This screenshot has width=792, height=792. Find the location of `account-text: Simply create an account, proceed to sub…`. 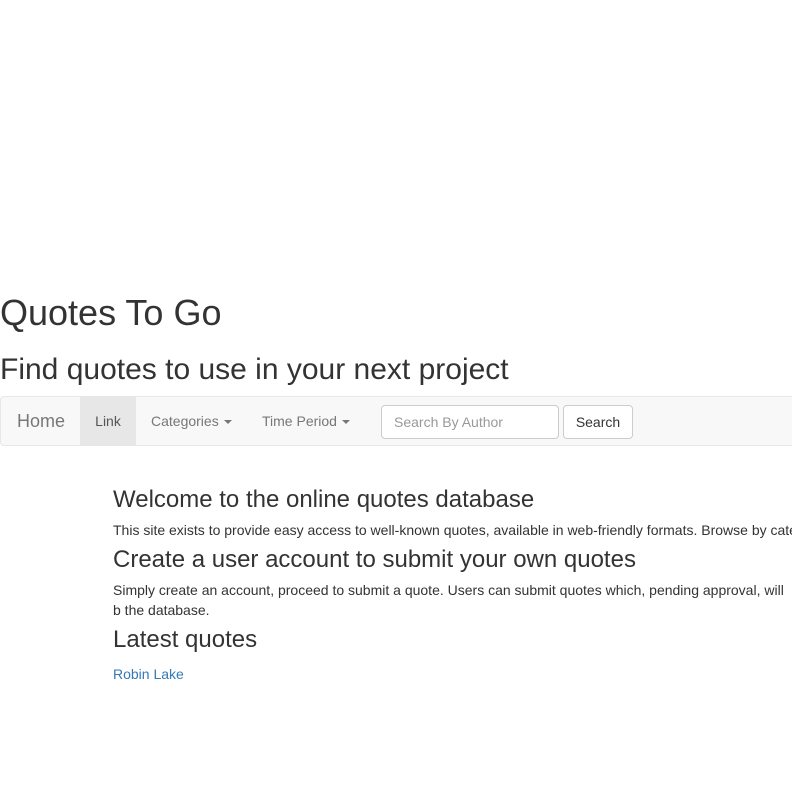

account-text: Simply create an account, proceed to sub… is located at coordinates (448, 600).